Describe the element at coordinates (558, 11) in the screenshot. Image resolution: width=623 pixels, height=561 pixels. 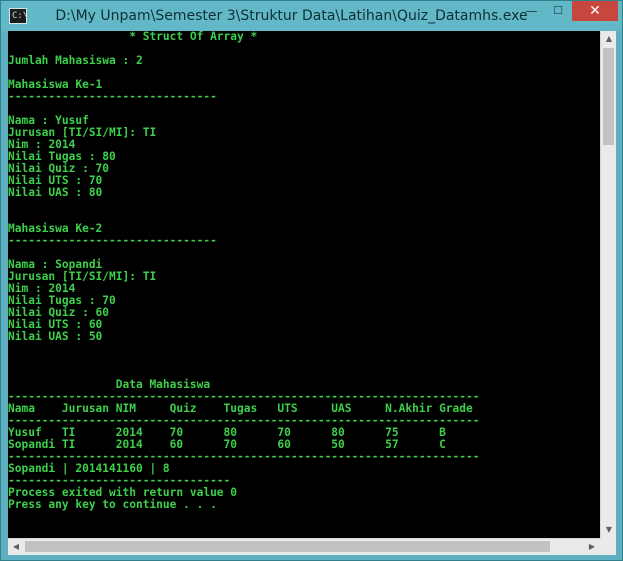
I see `maximize-button: ☐` at that location.